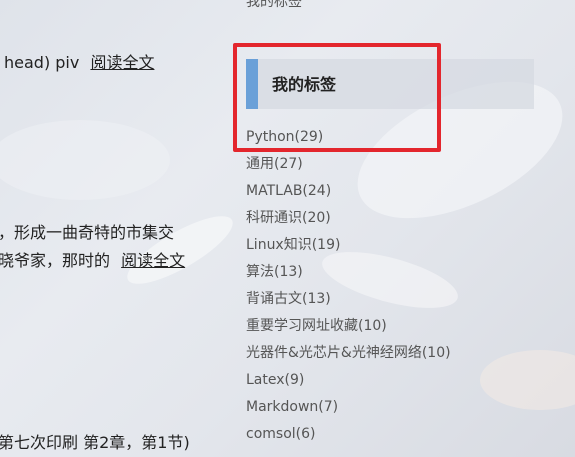 The height and width of the screenshot is (457, 575). Describe the element at coordinates (348, 357) in the screenshot. I see `tag-link: 光器件&光芯片&光神经网络(10)` at that location.